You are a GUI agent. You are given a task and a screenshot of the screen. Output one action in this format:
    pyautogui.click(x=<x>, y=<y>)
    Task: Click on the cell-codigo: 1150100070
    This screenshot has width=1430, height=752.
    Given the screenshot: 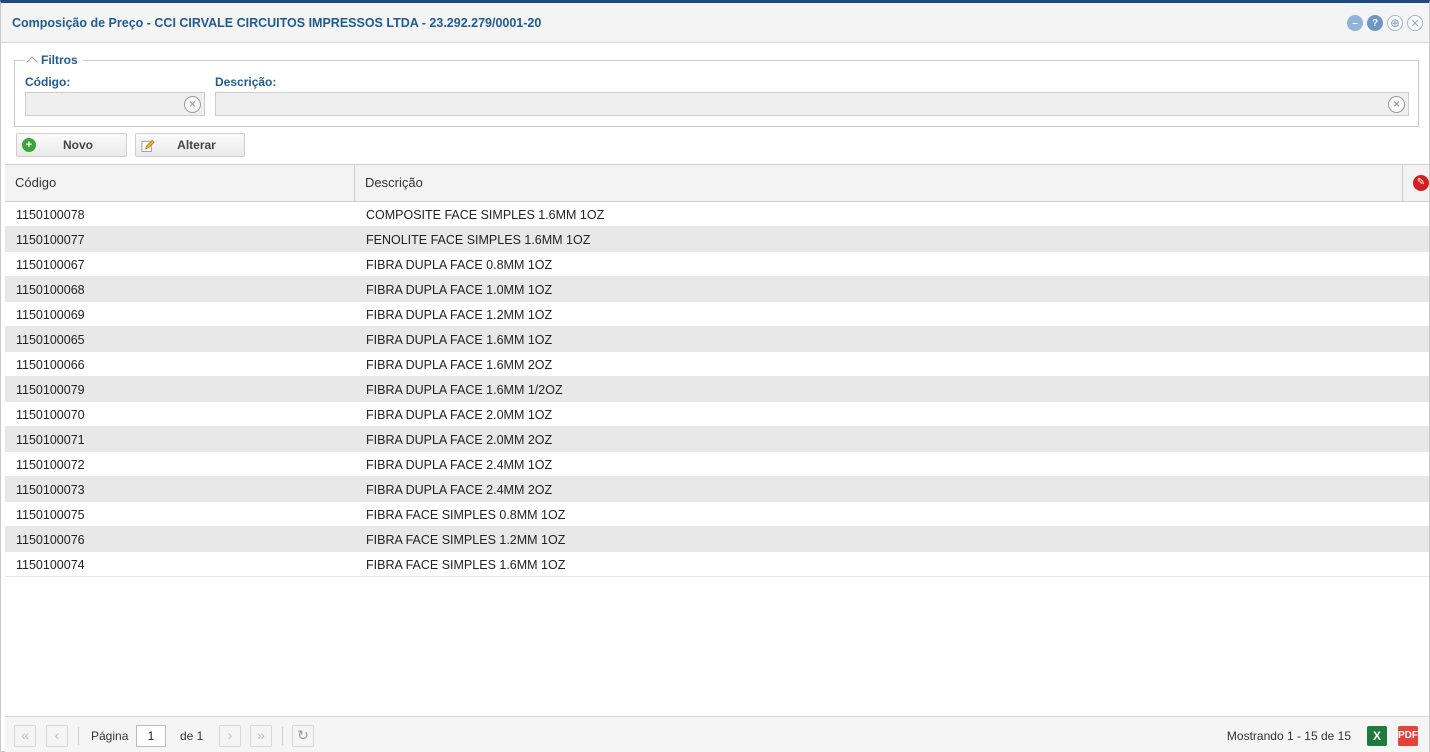 What is the action you would take?
    pyautogui.click(x=50, y=415)
    